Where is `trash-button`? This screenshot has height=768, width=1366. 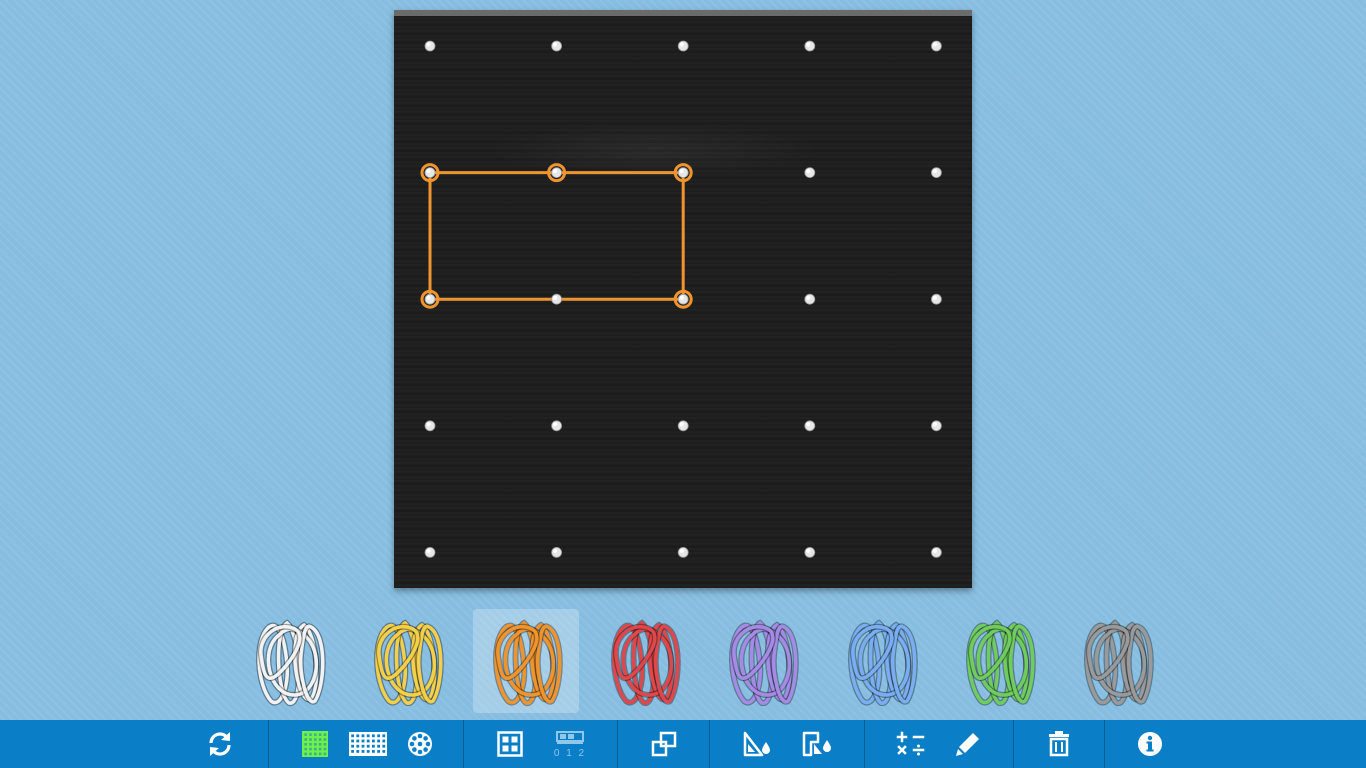 trash-button is located at coordinates (1059, 744).